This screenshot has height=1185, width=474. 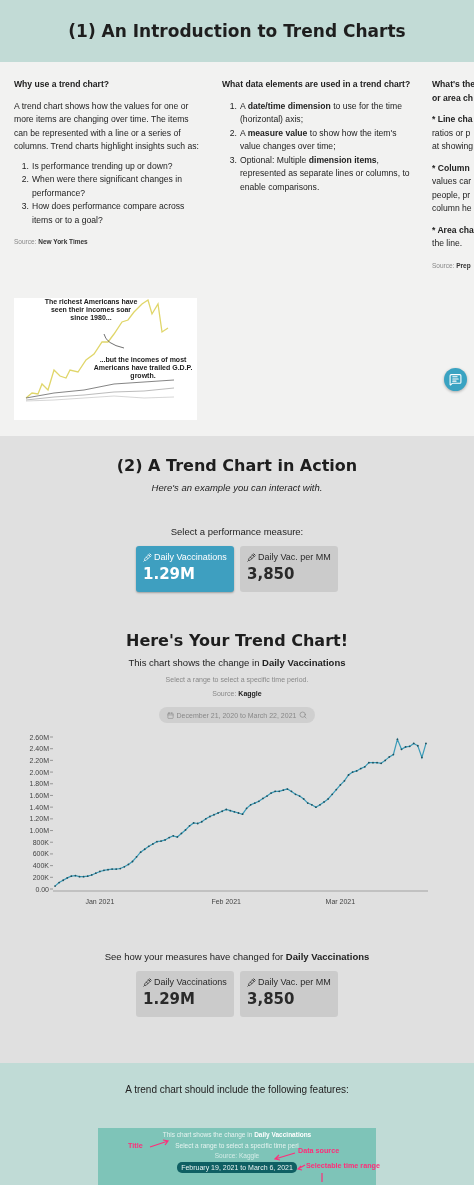 I want to click on list-item: A measure value to show how the item's value changes over time;, so click(x=319, y=139).